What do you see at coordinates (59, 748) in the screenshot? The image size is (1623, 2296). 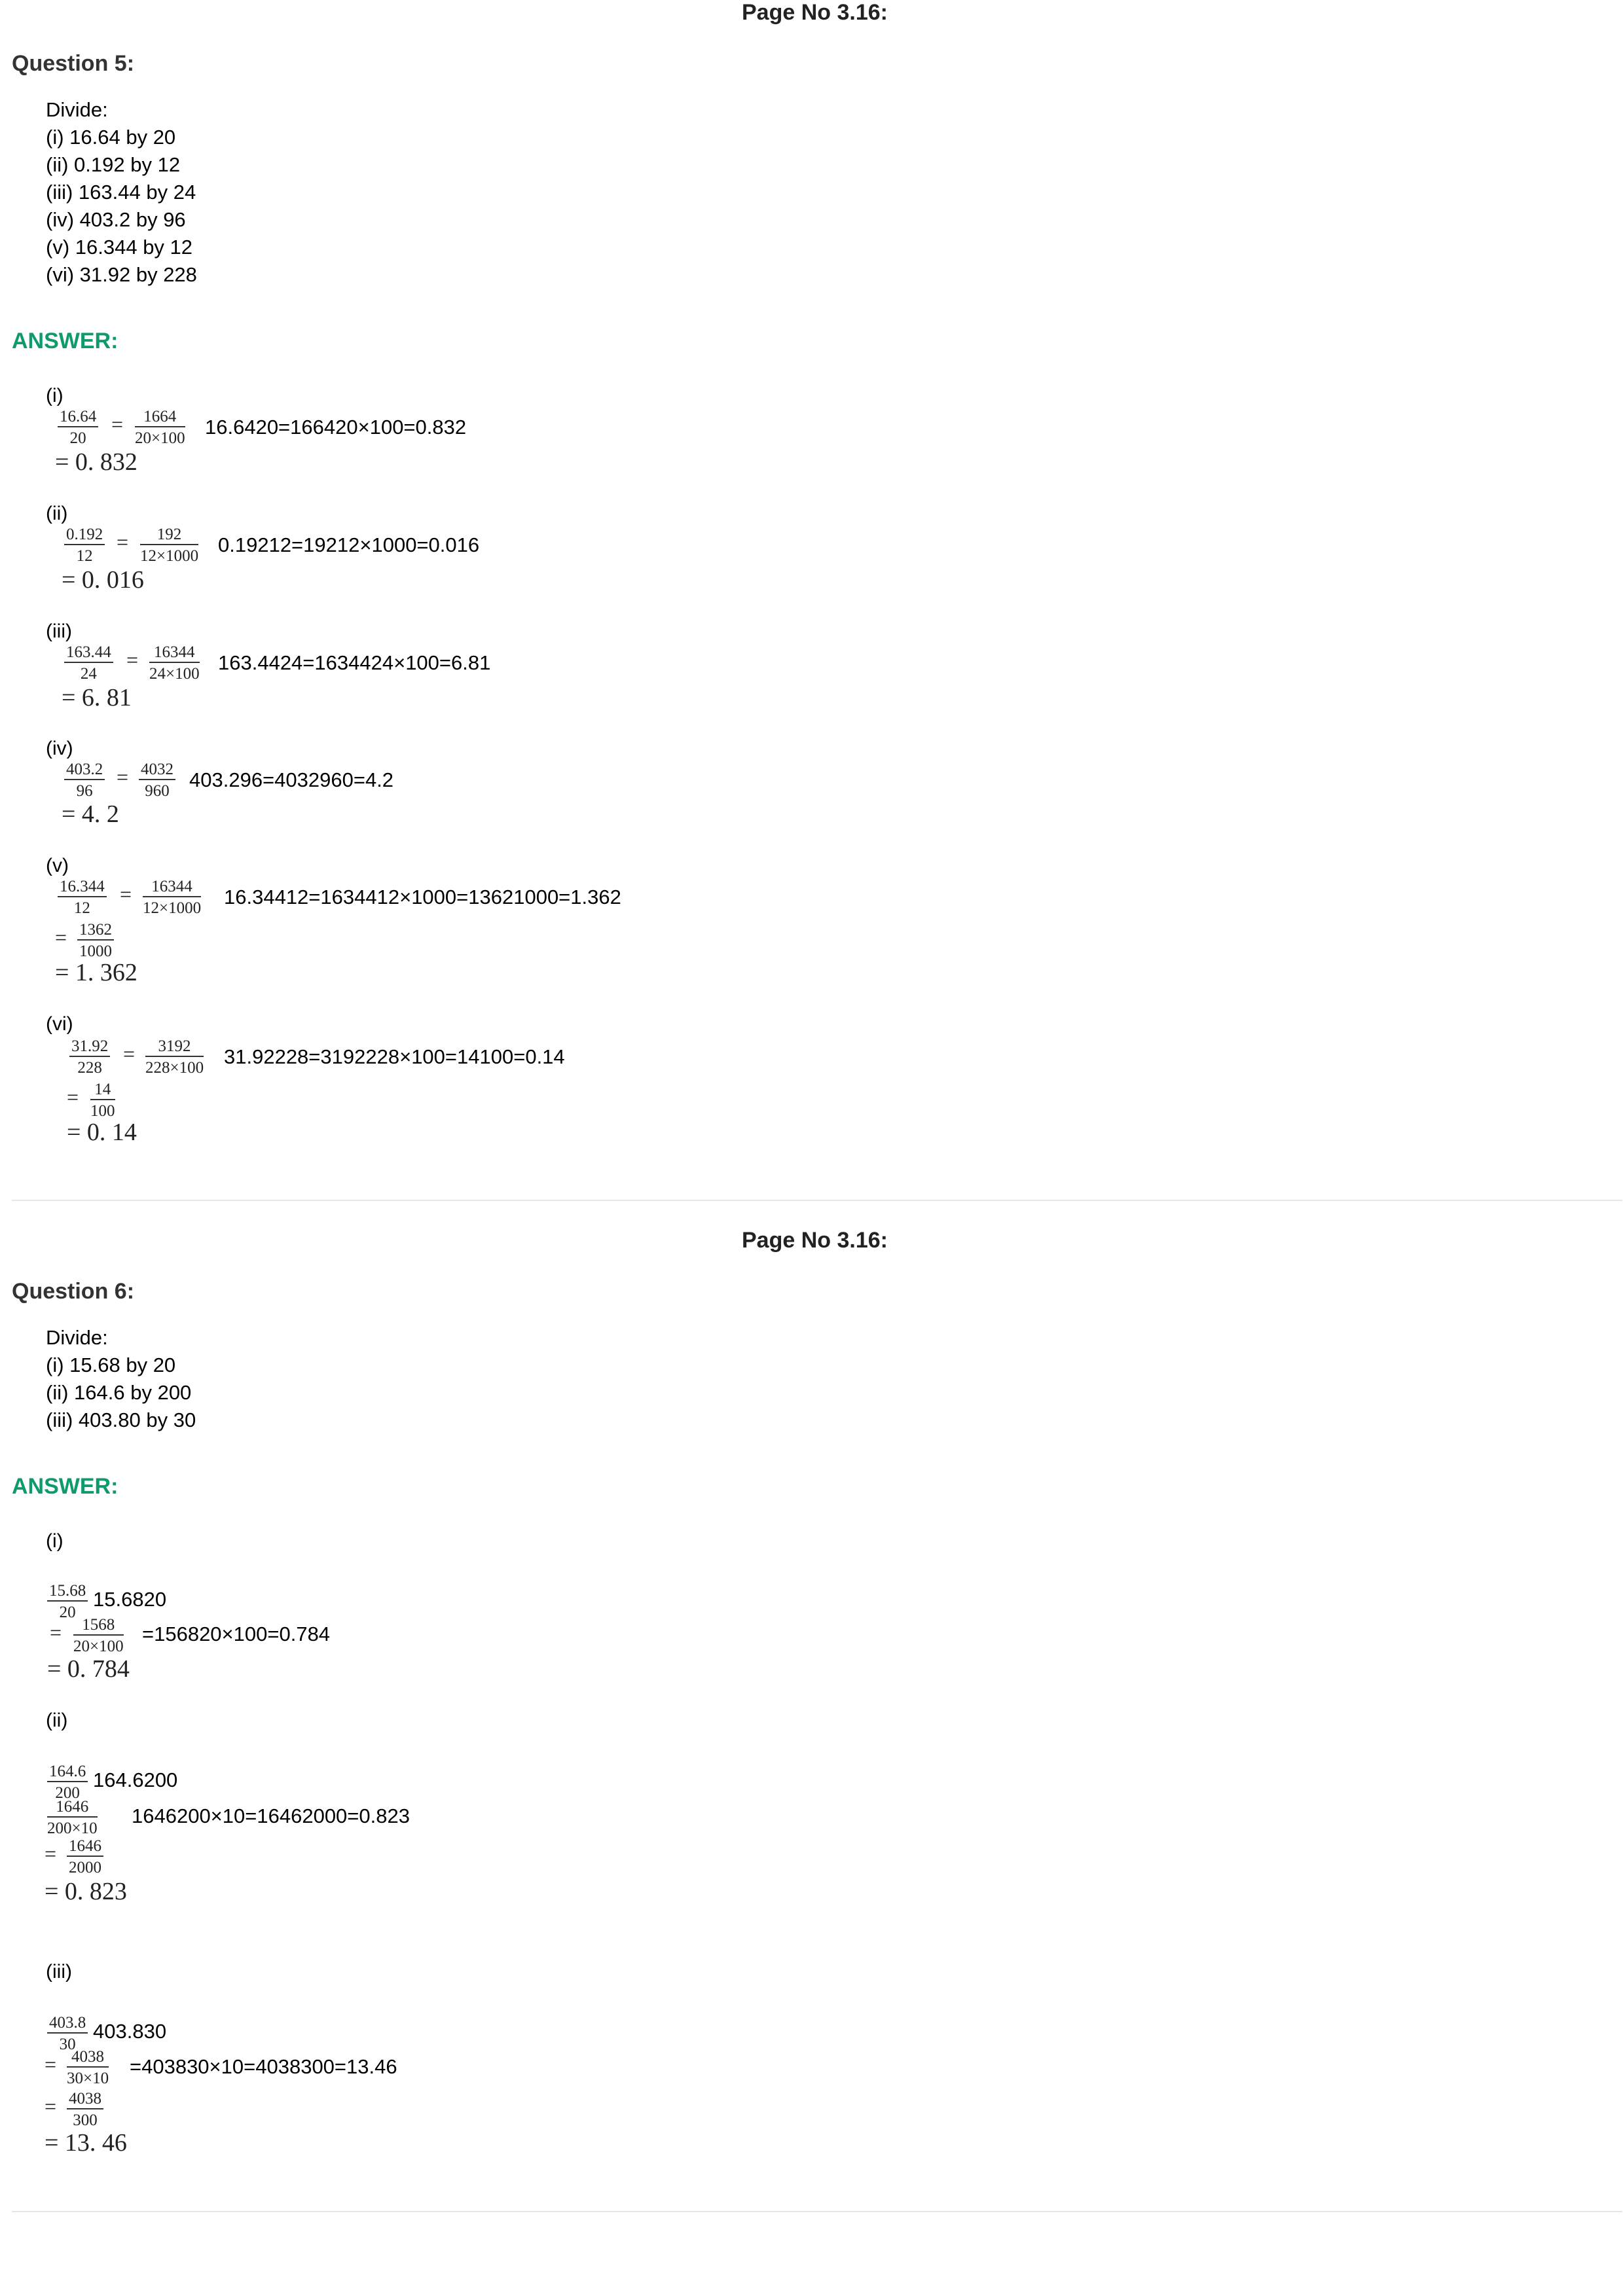 I see `part-label: (iv)` at bounding box center [59, 748].